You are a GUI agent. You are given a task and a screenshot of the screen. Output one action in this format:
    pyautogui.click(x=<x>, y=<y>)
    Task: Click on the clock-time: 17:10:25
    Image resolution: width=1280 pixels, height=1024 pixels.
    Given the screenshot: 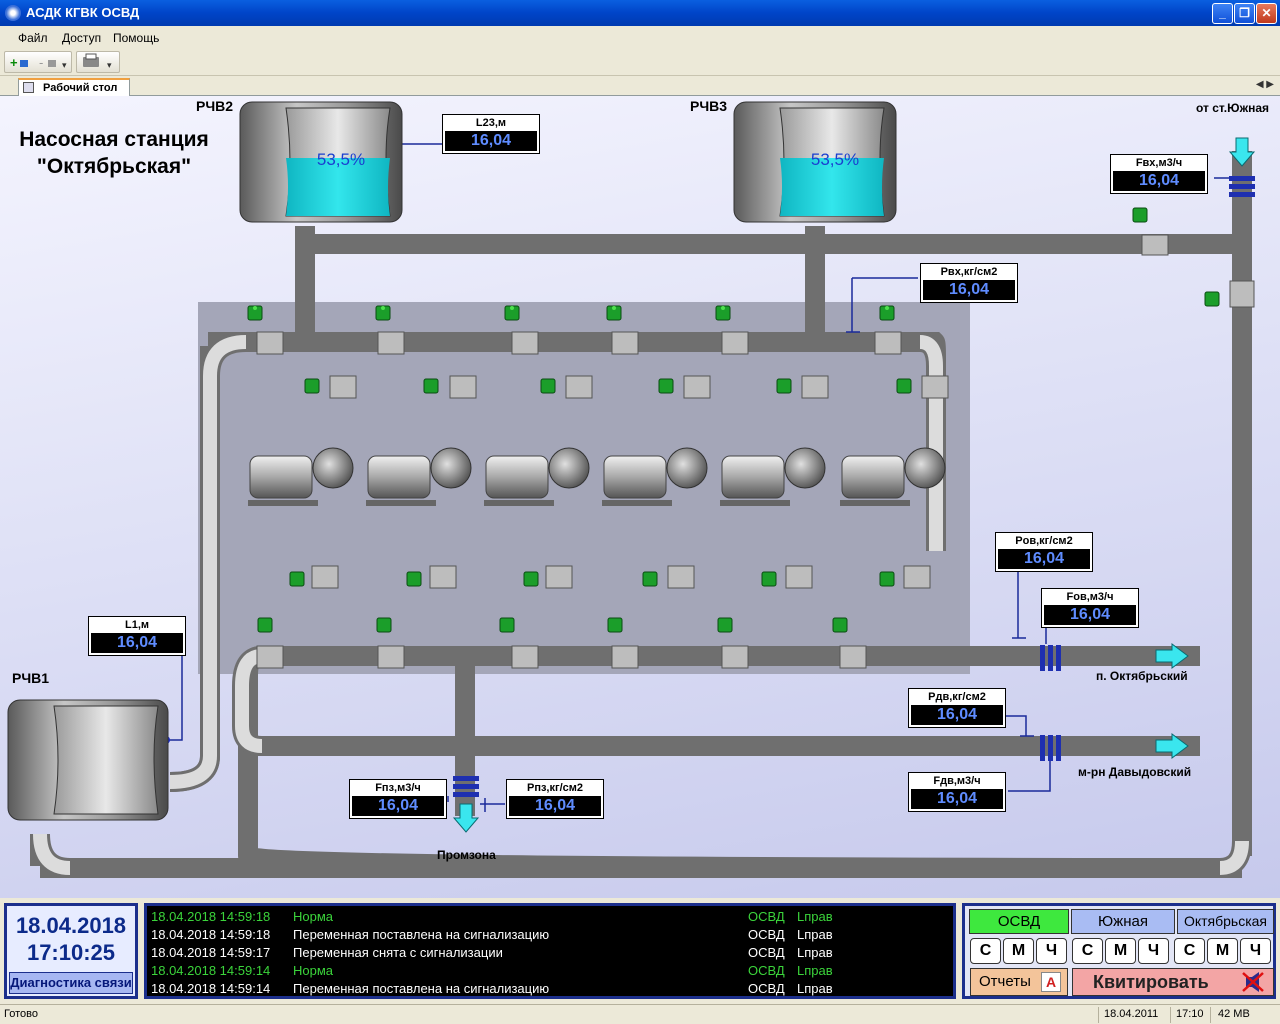 What is the action you would take?
    pyautogui.click(x=71, y=952)
    